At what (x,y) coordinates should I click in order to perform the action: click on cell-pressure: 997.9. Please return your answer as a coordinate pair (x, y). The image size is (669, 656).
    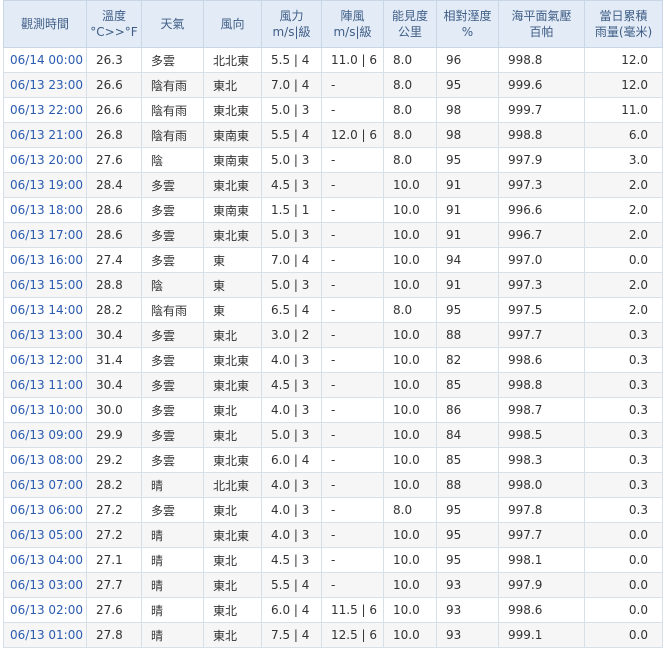
    Looking at the image, I should click on (541, 585).